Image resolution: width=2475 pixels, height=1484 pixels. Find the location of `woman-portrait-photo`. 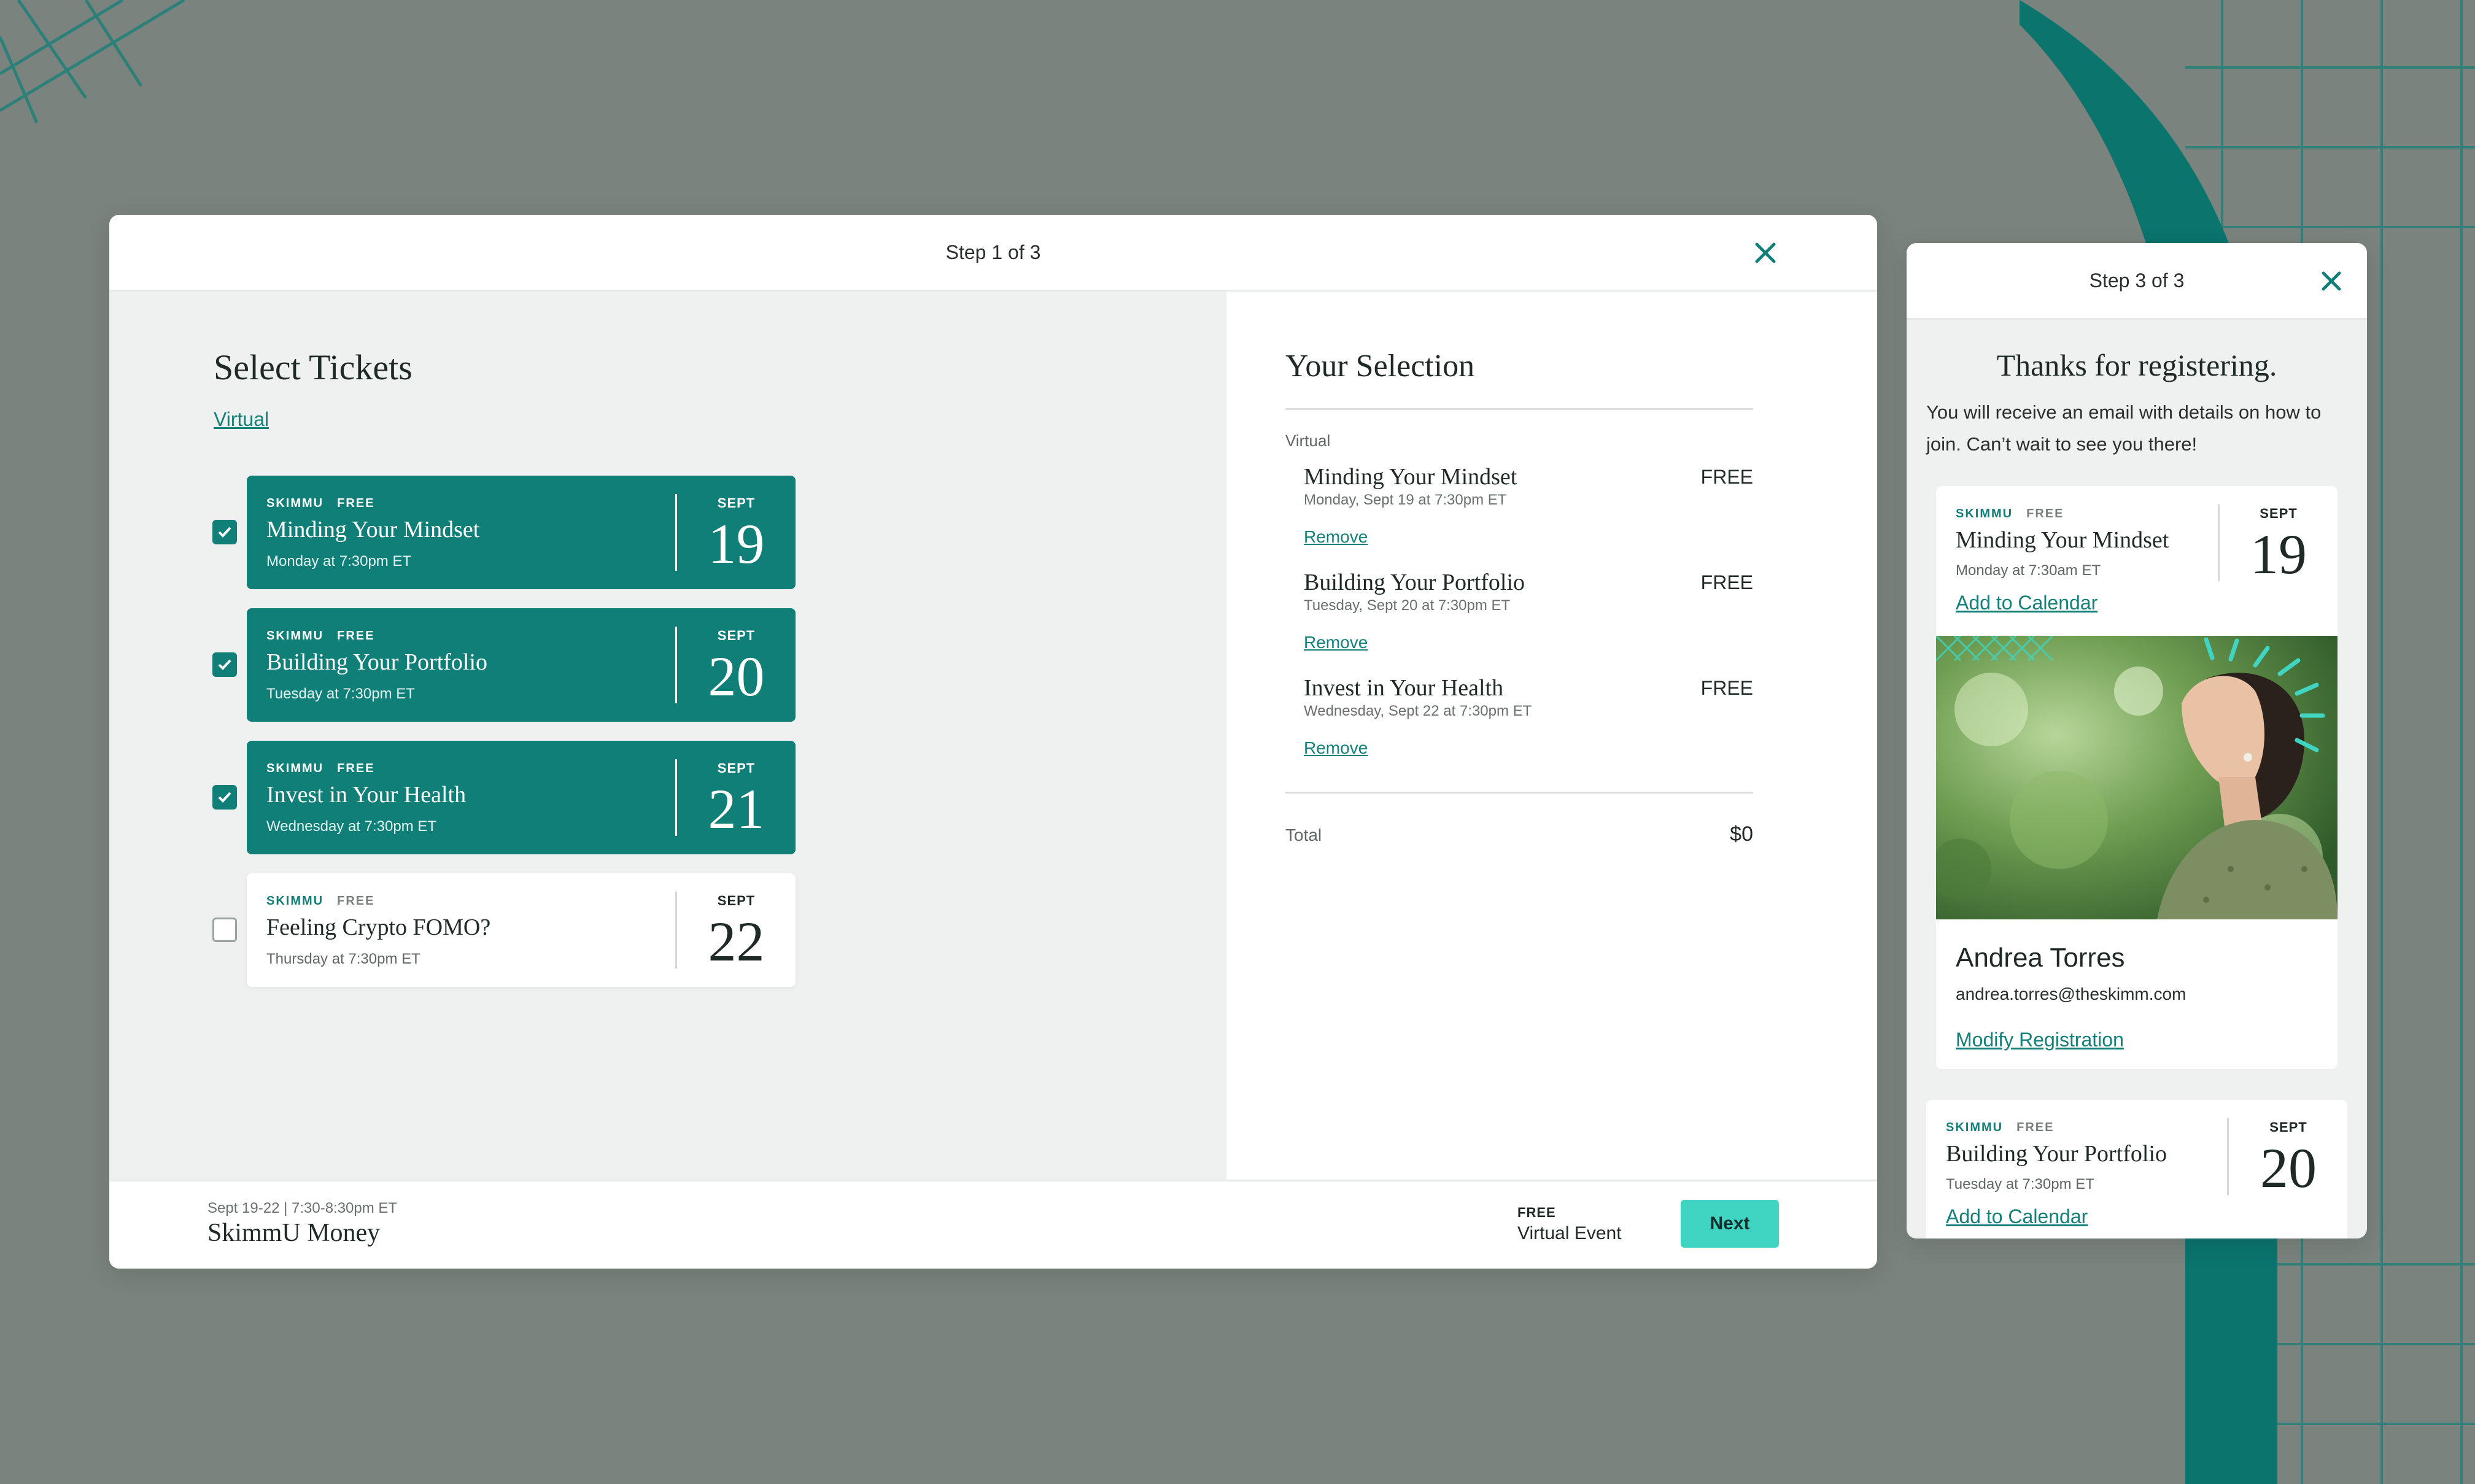

woman-portrait-photo is located at coordinates (2137, 777).